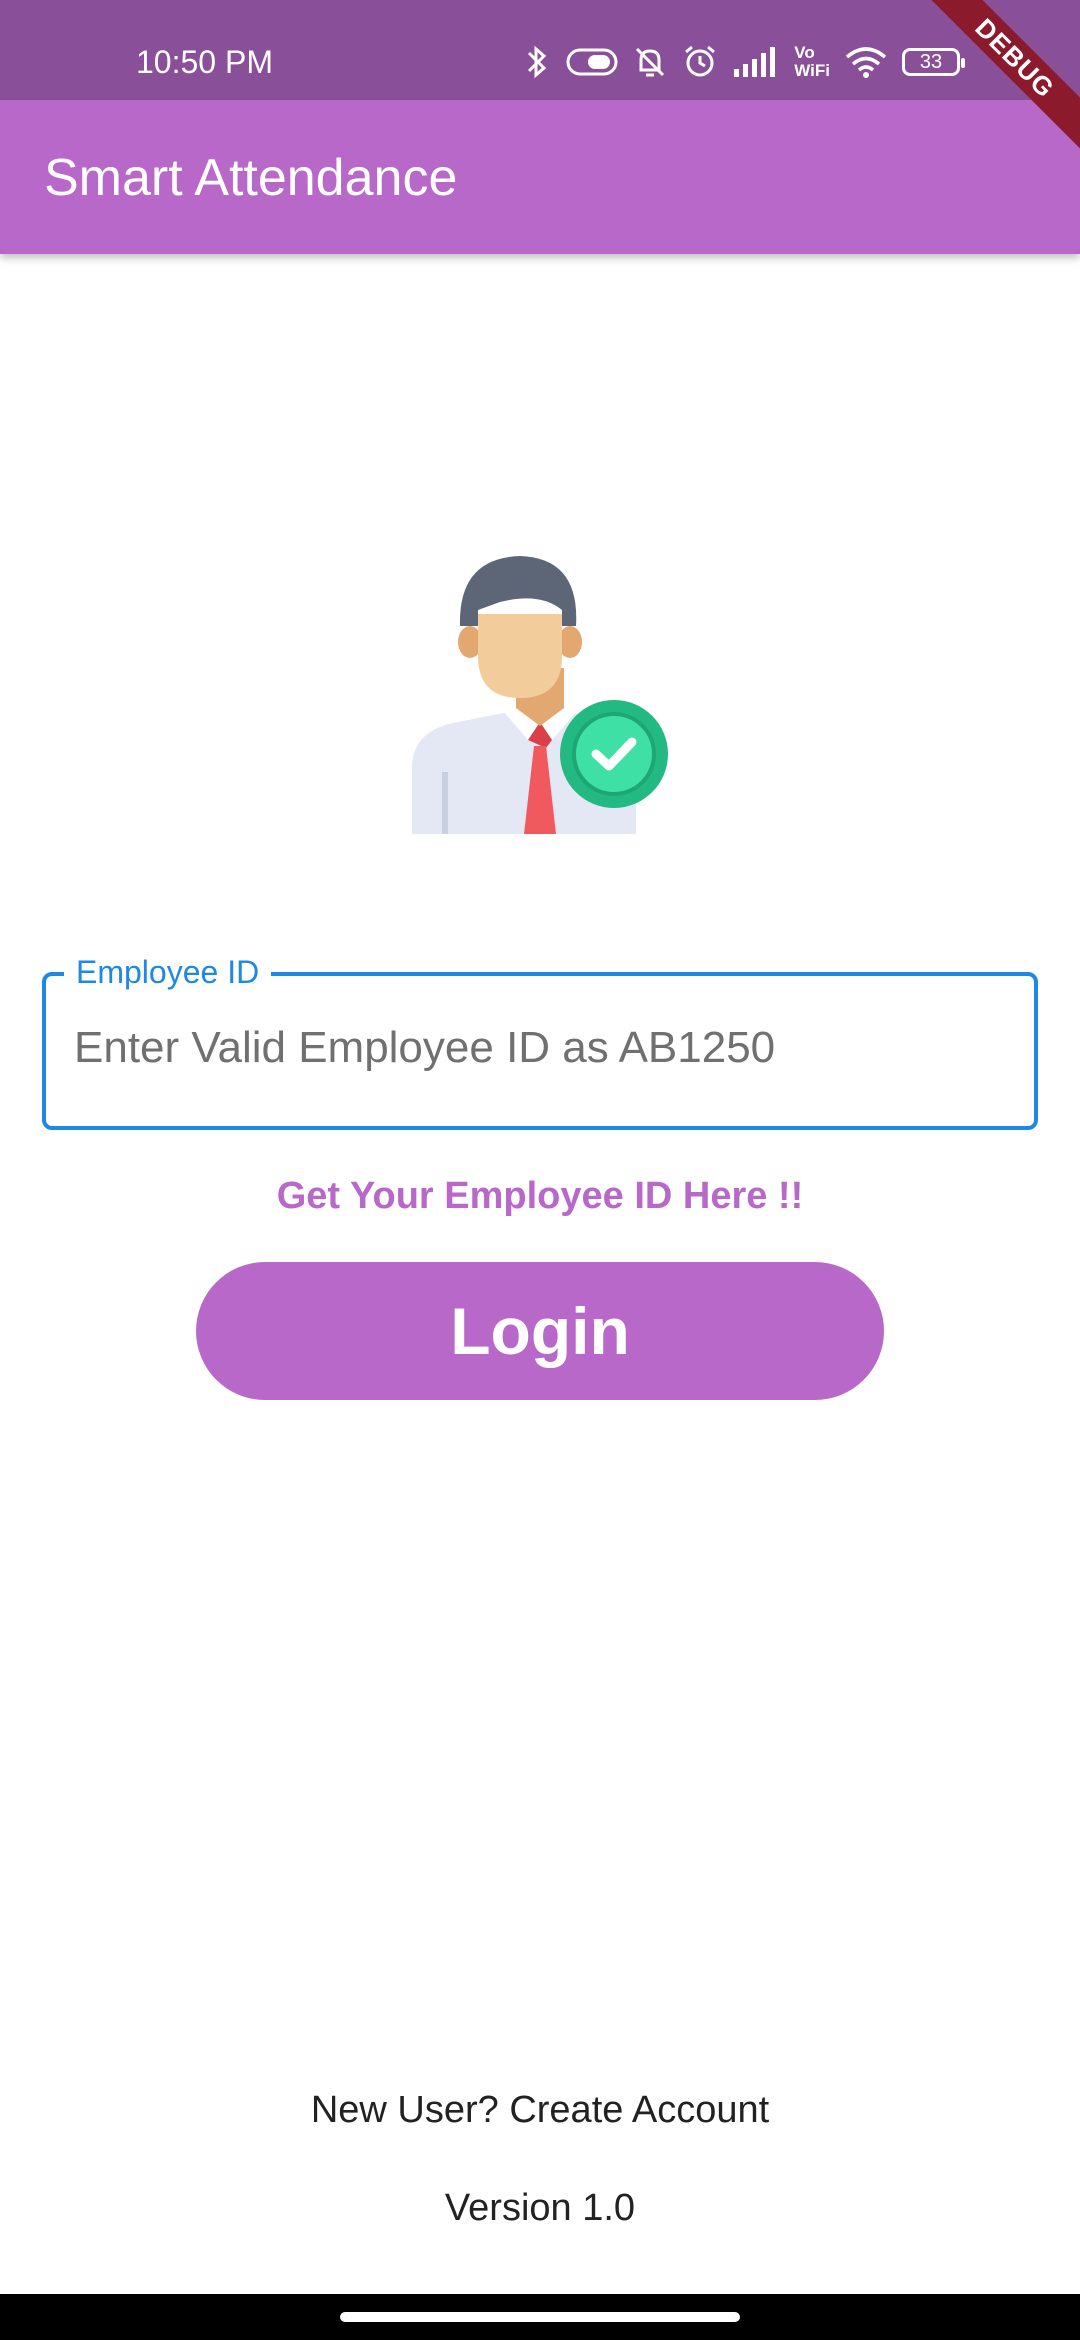  Describe the element at coordinates (866, 62) in the screenshot. I see `wifi-icon` at that location.